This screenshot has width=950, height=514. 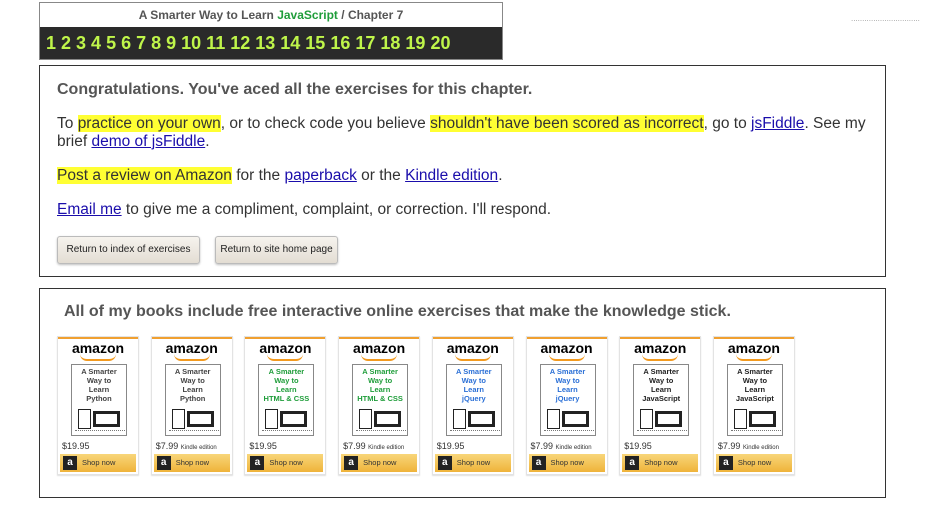 I want to click on chapter-number-nav: 1 2 3 4 5 6 7 8 9 10 11 12 13 14 15 16 17 18 19 20, so click(x=271, y=43).